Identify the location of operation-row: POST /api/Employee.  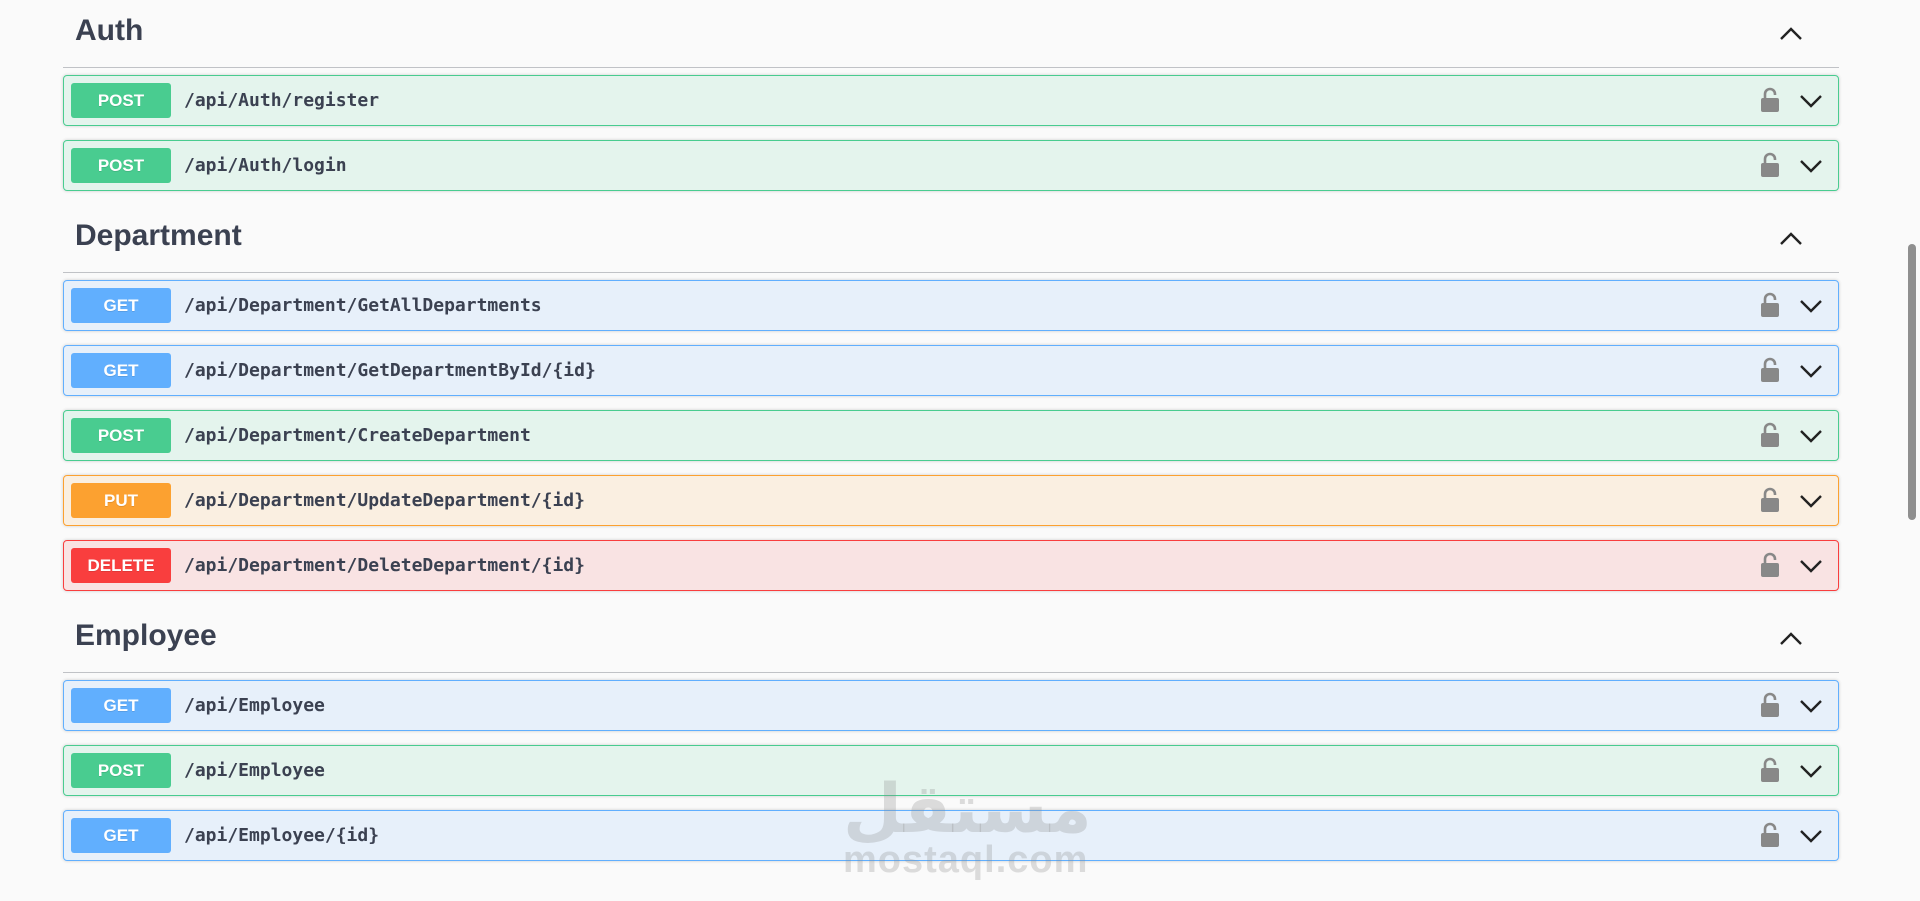
(951, 770).